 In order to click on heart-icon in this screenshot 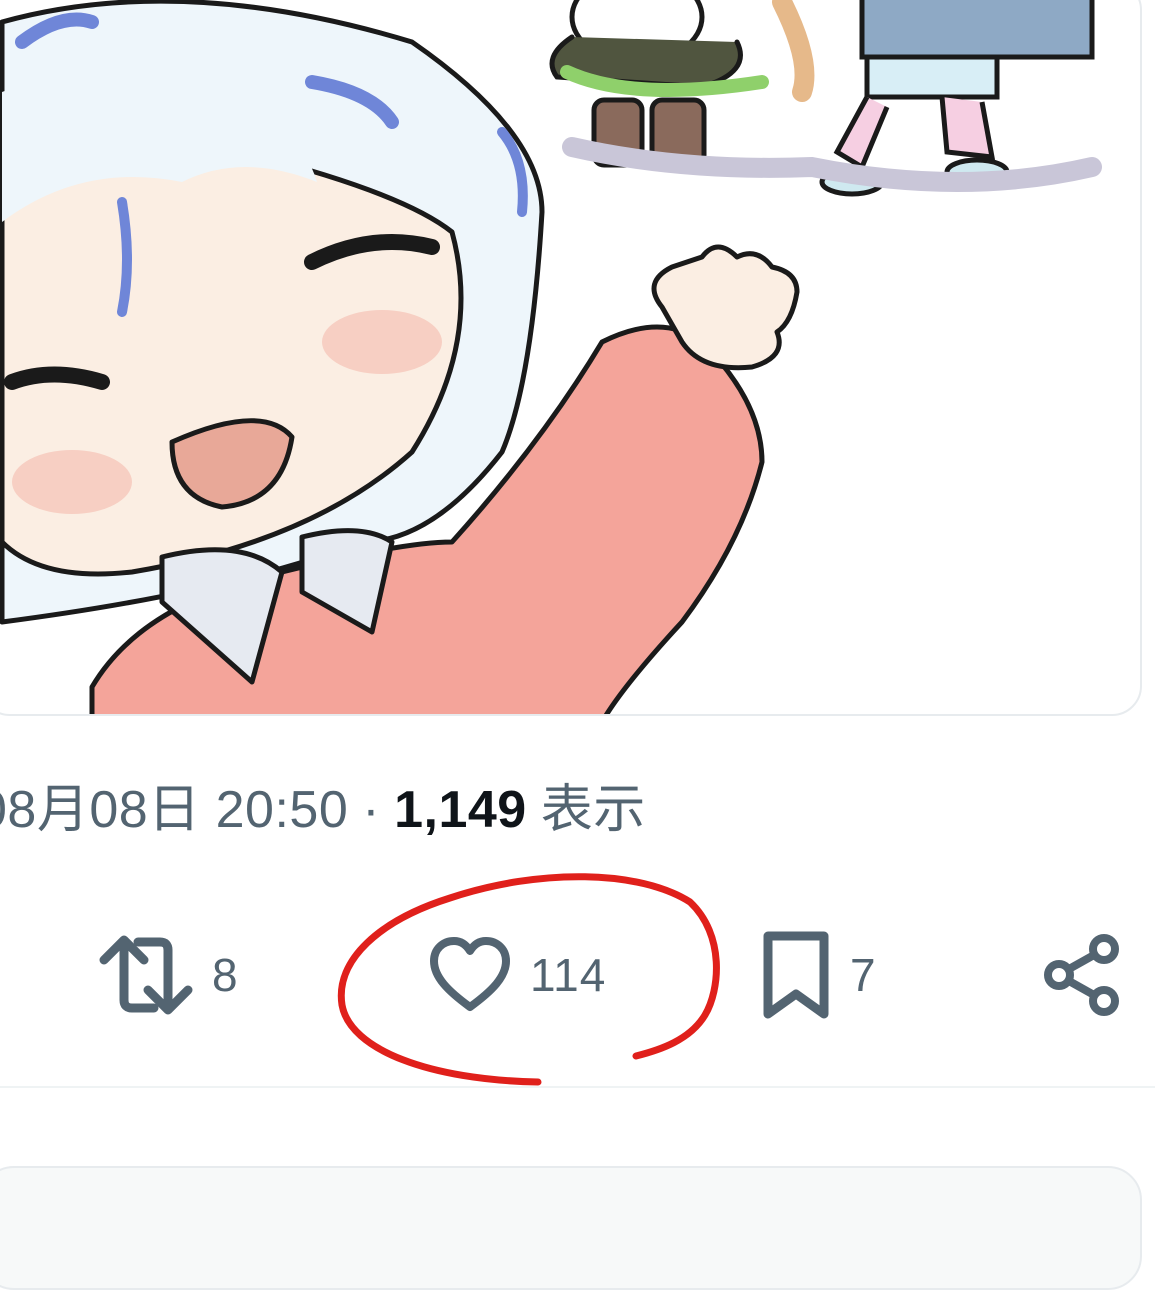, I will do `click(470, 974)`.